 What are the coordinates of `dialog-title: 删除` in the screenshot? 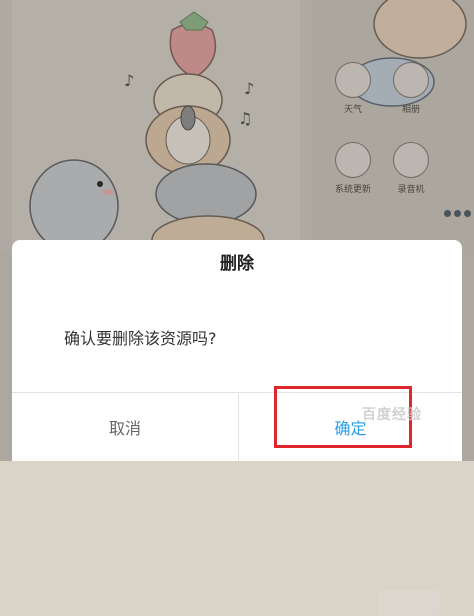 It's located at (237, 264).